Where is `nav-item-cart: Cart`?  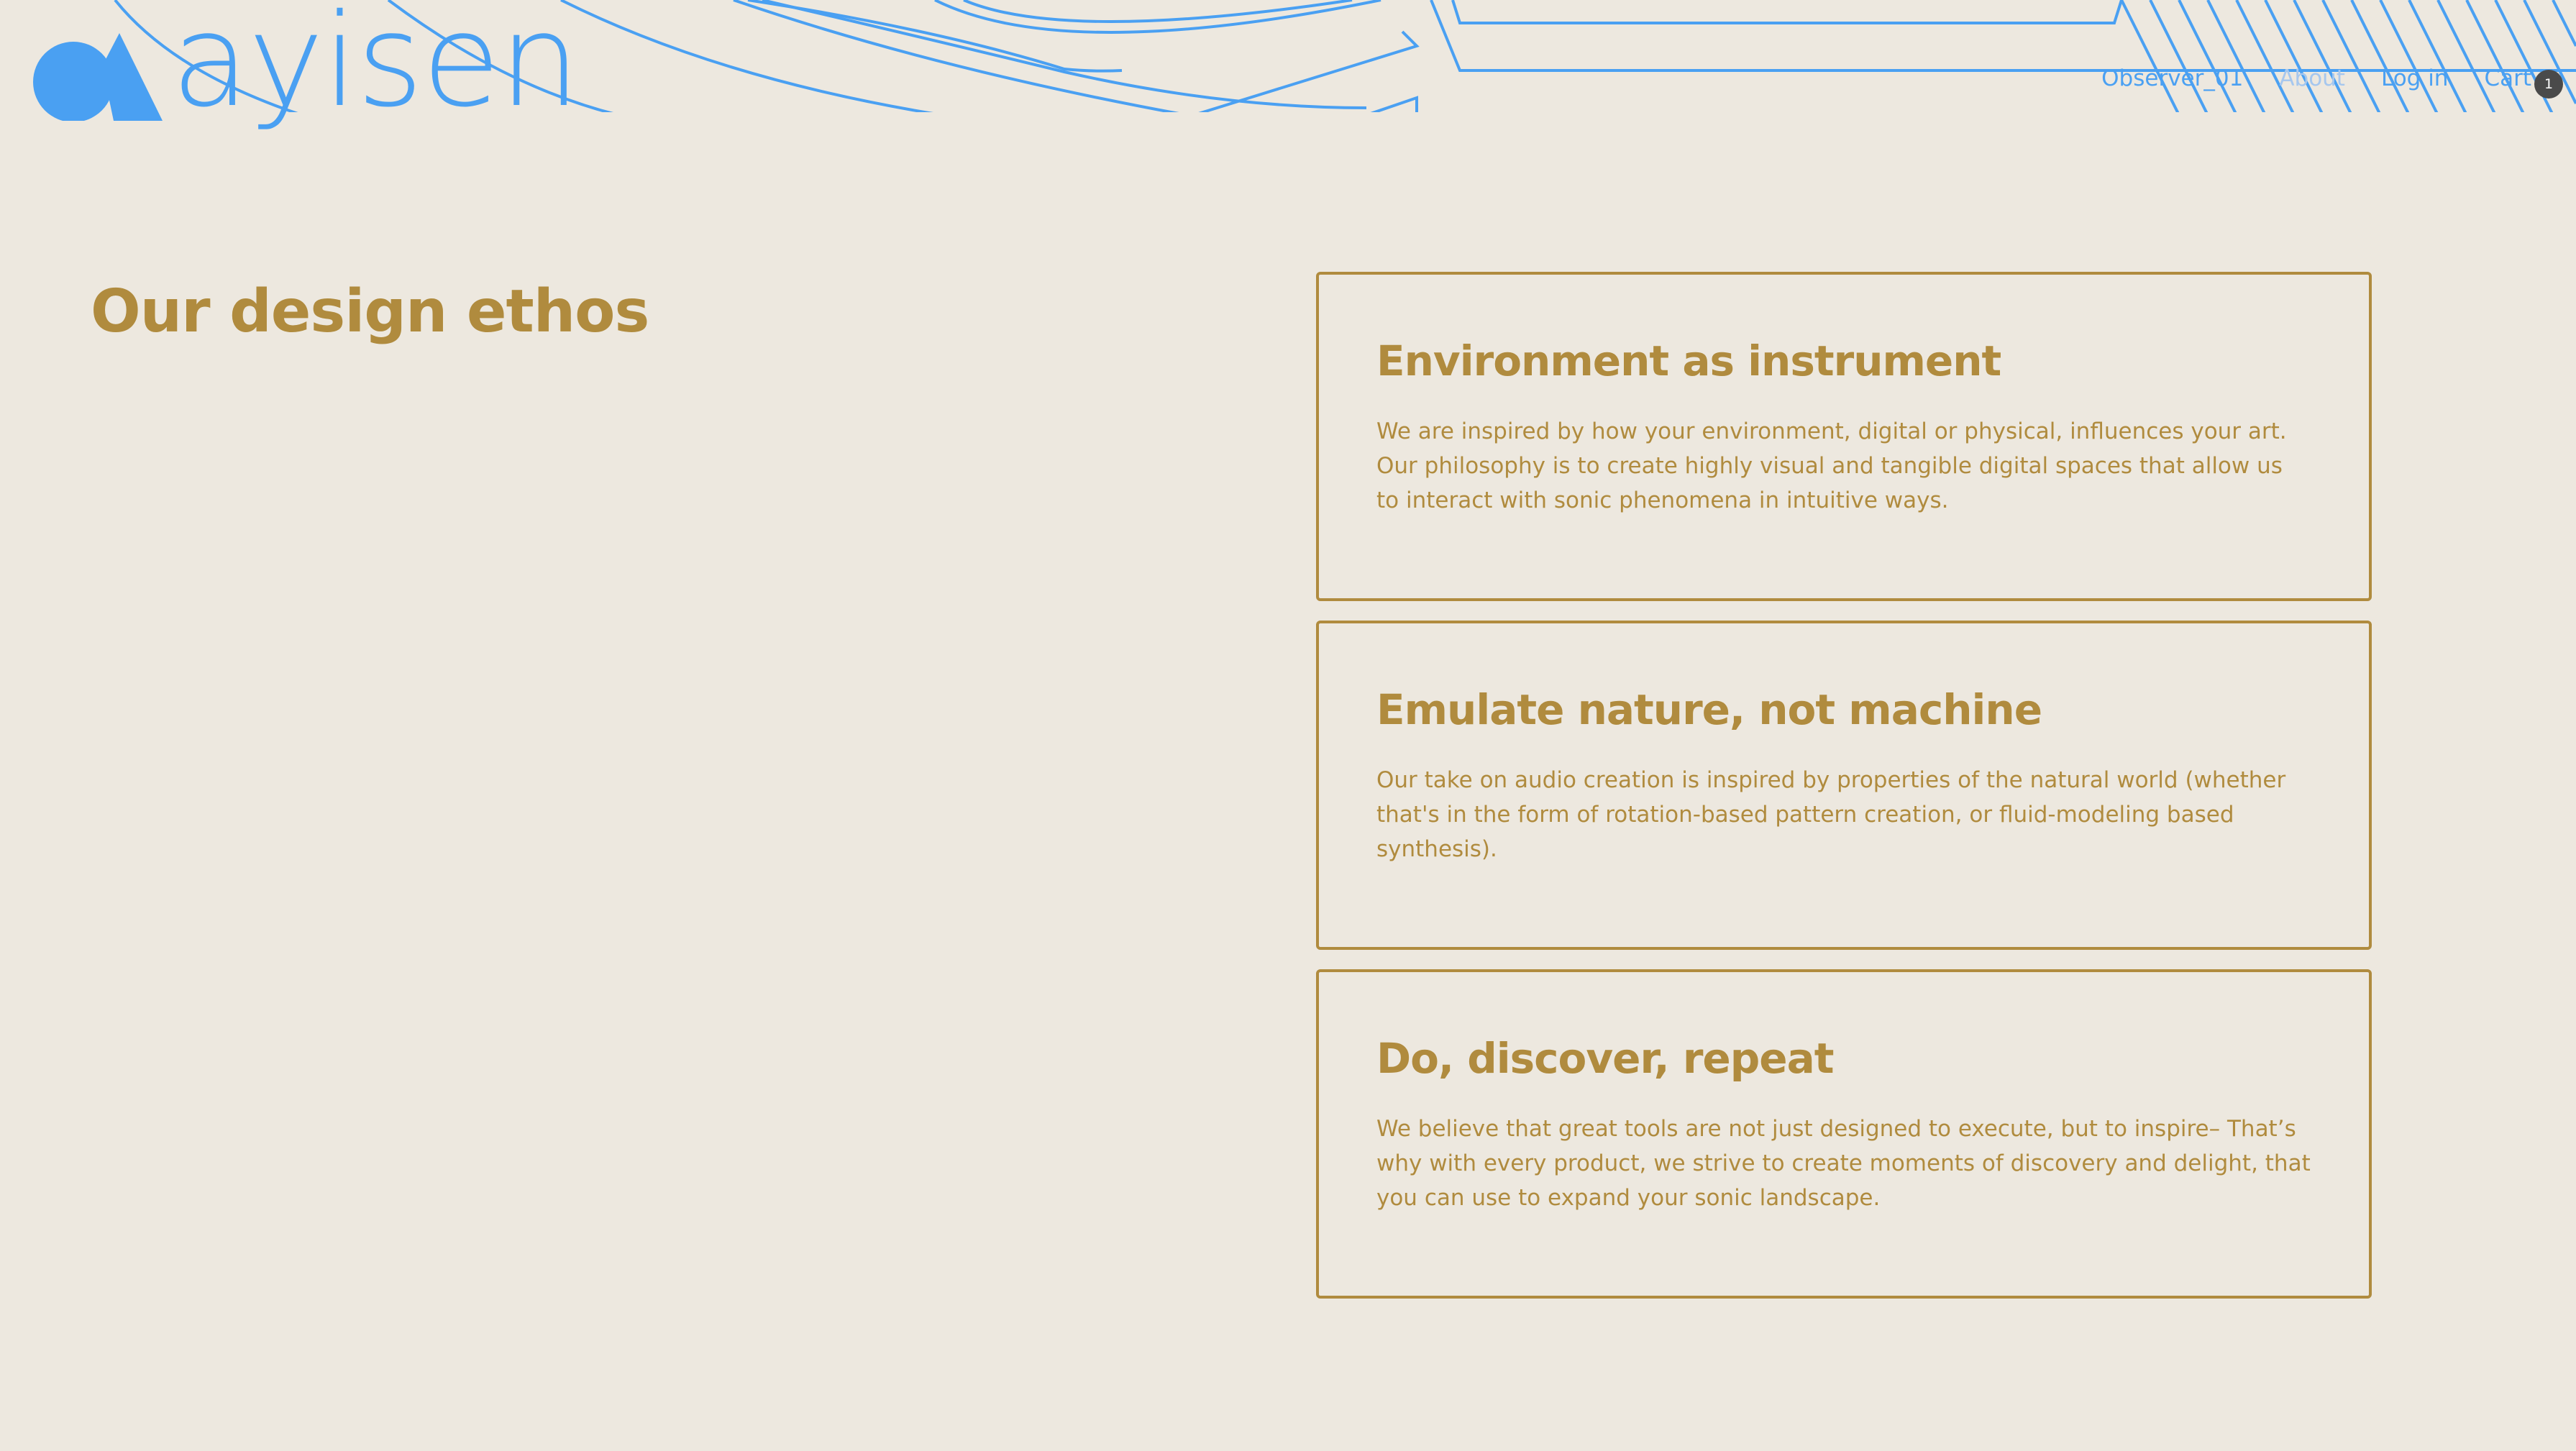
nav-item-cart: Cart is located at coordinates (2507, 78).